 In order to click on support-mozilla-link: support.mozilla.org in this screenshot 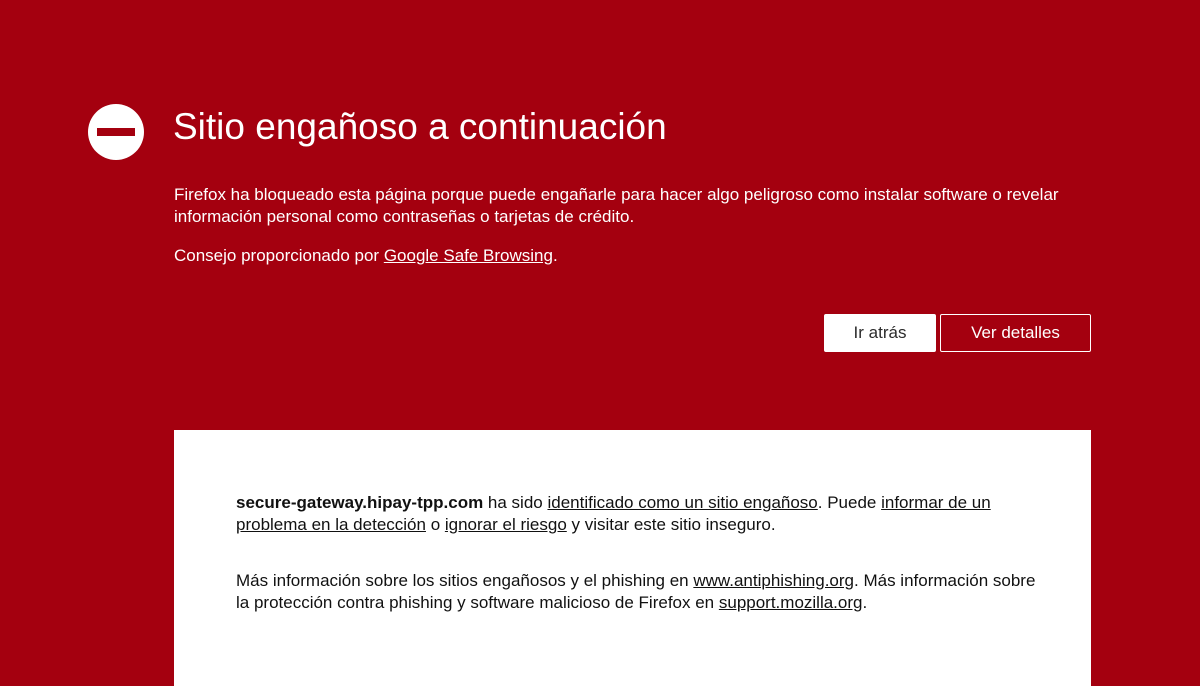, I will do `click(791, 602)`.